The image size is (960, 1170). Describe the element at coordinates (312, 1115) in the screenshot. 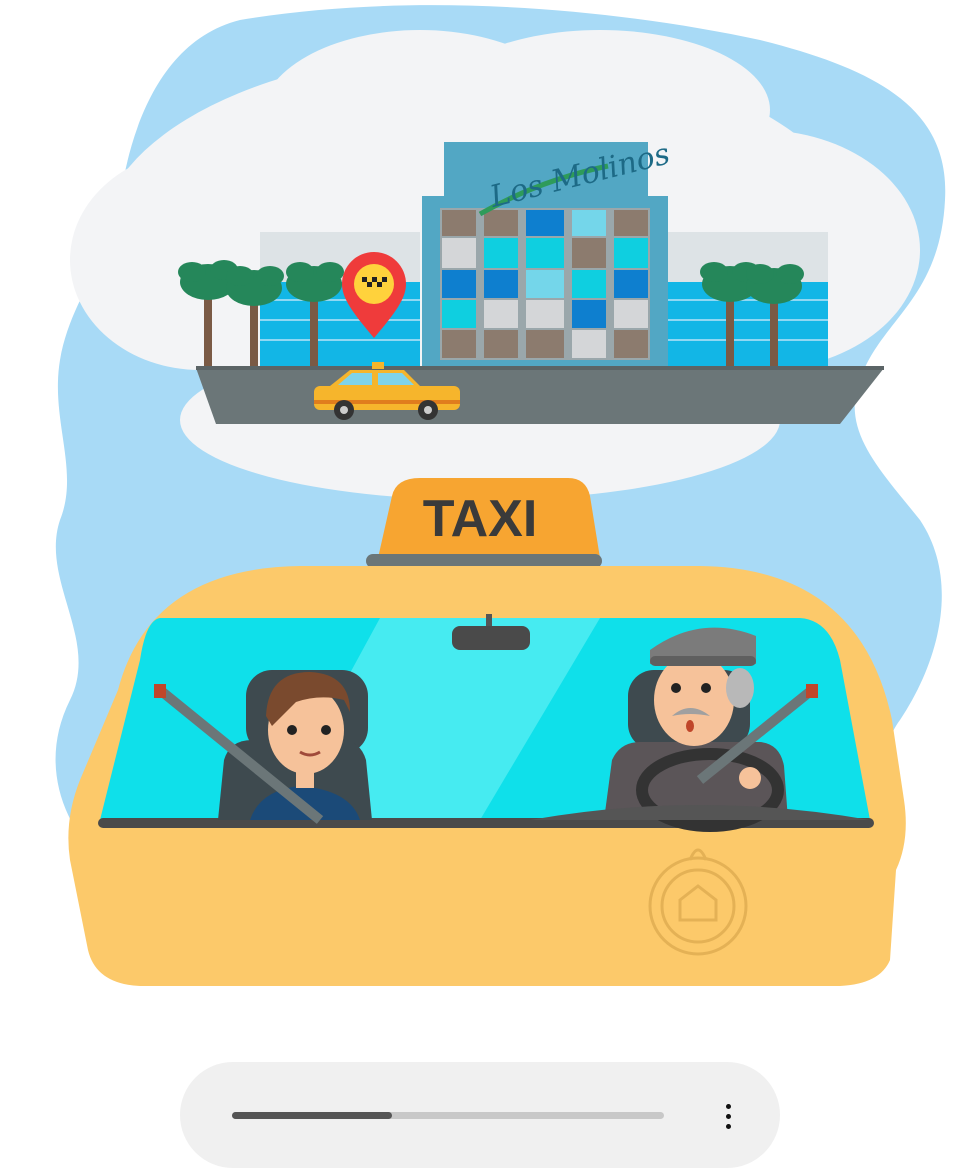

I see `progress-fill` at that location.